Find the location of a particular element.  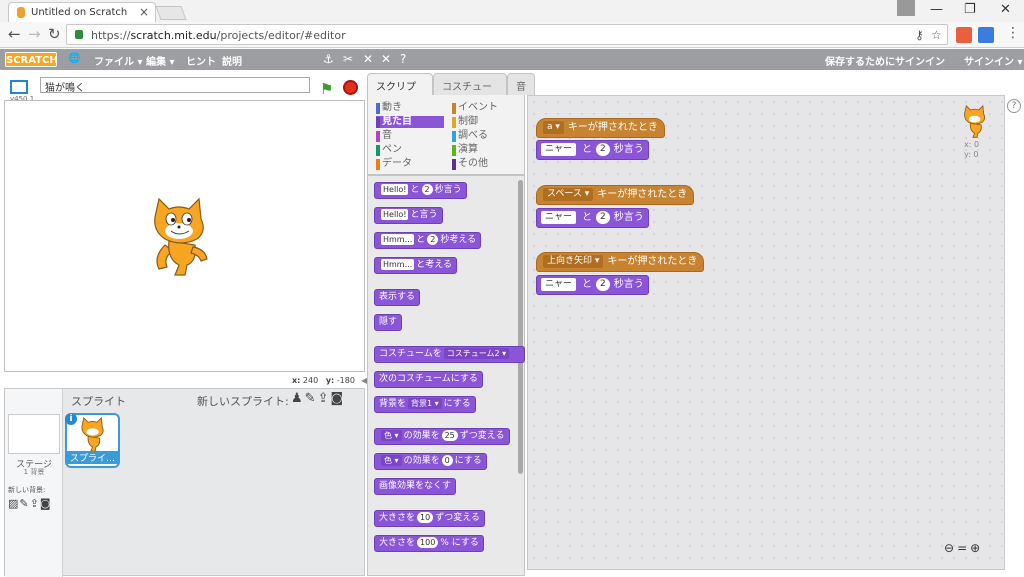

shrink-icon: ✕ is located at coordinates (386, 59).